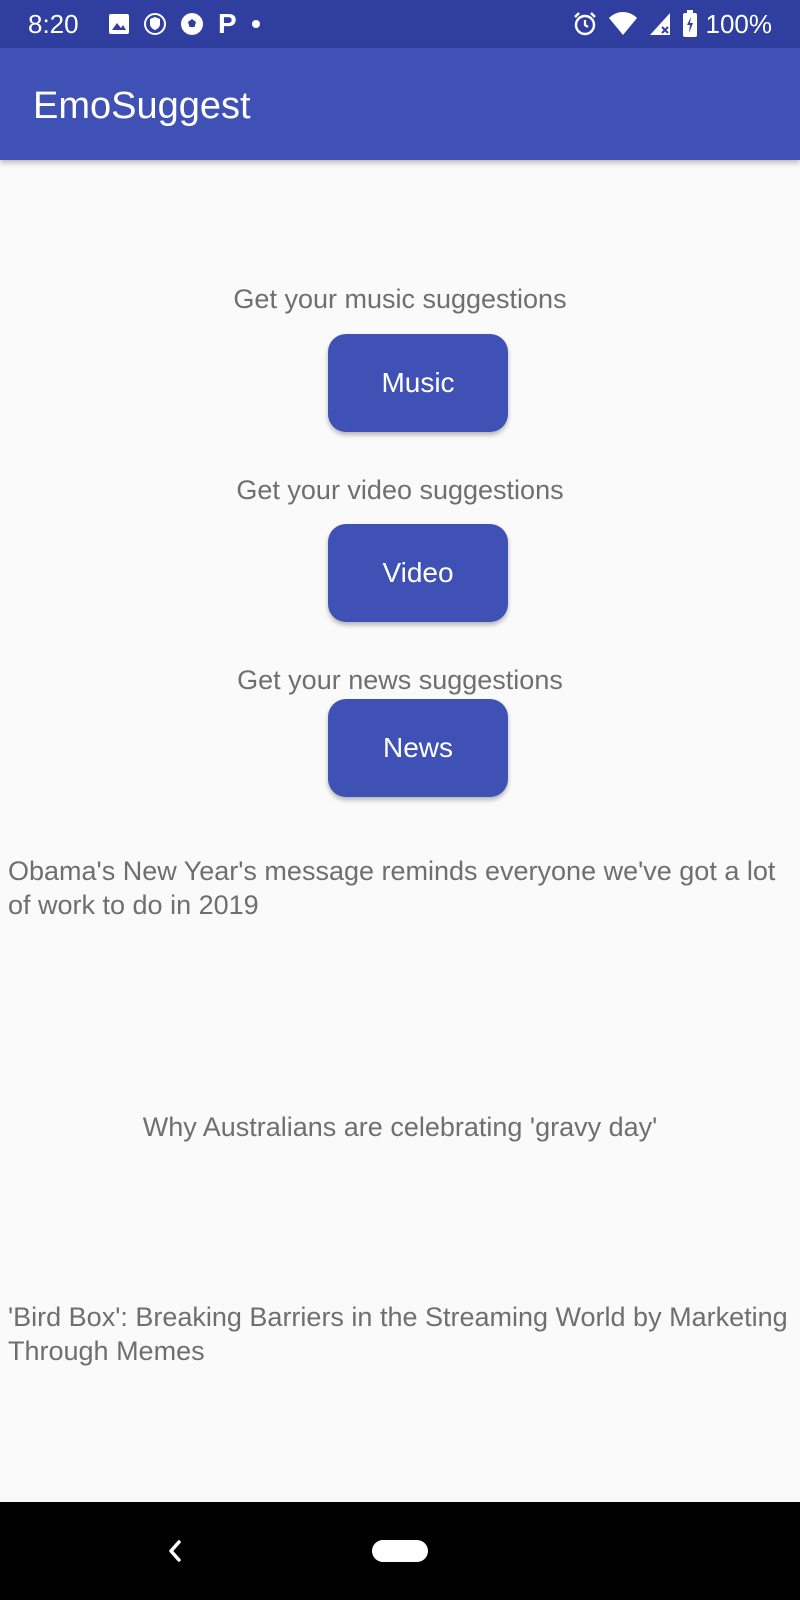 The width and height of the screenshot is (800, 1600). Describe the element at coordinates (623, 24) in the screenshot. I see `wifi-icon` at that location.